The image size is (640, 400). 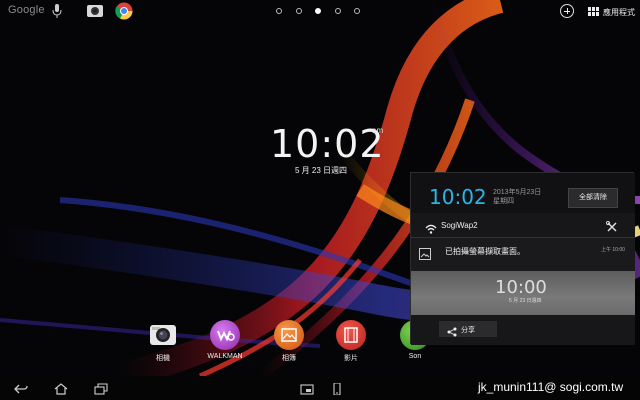 I want to click on walkman-icon, so click(x=225, y=335).